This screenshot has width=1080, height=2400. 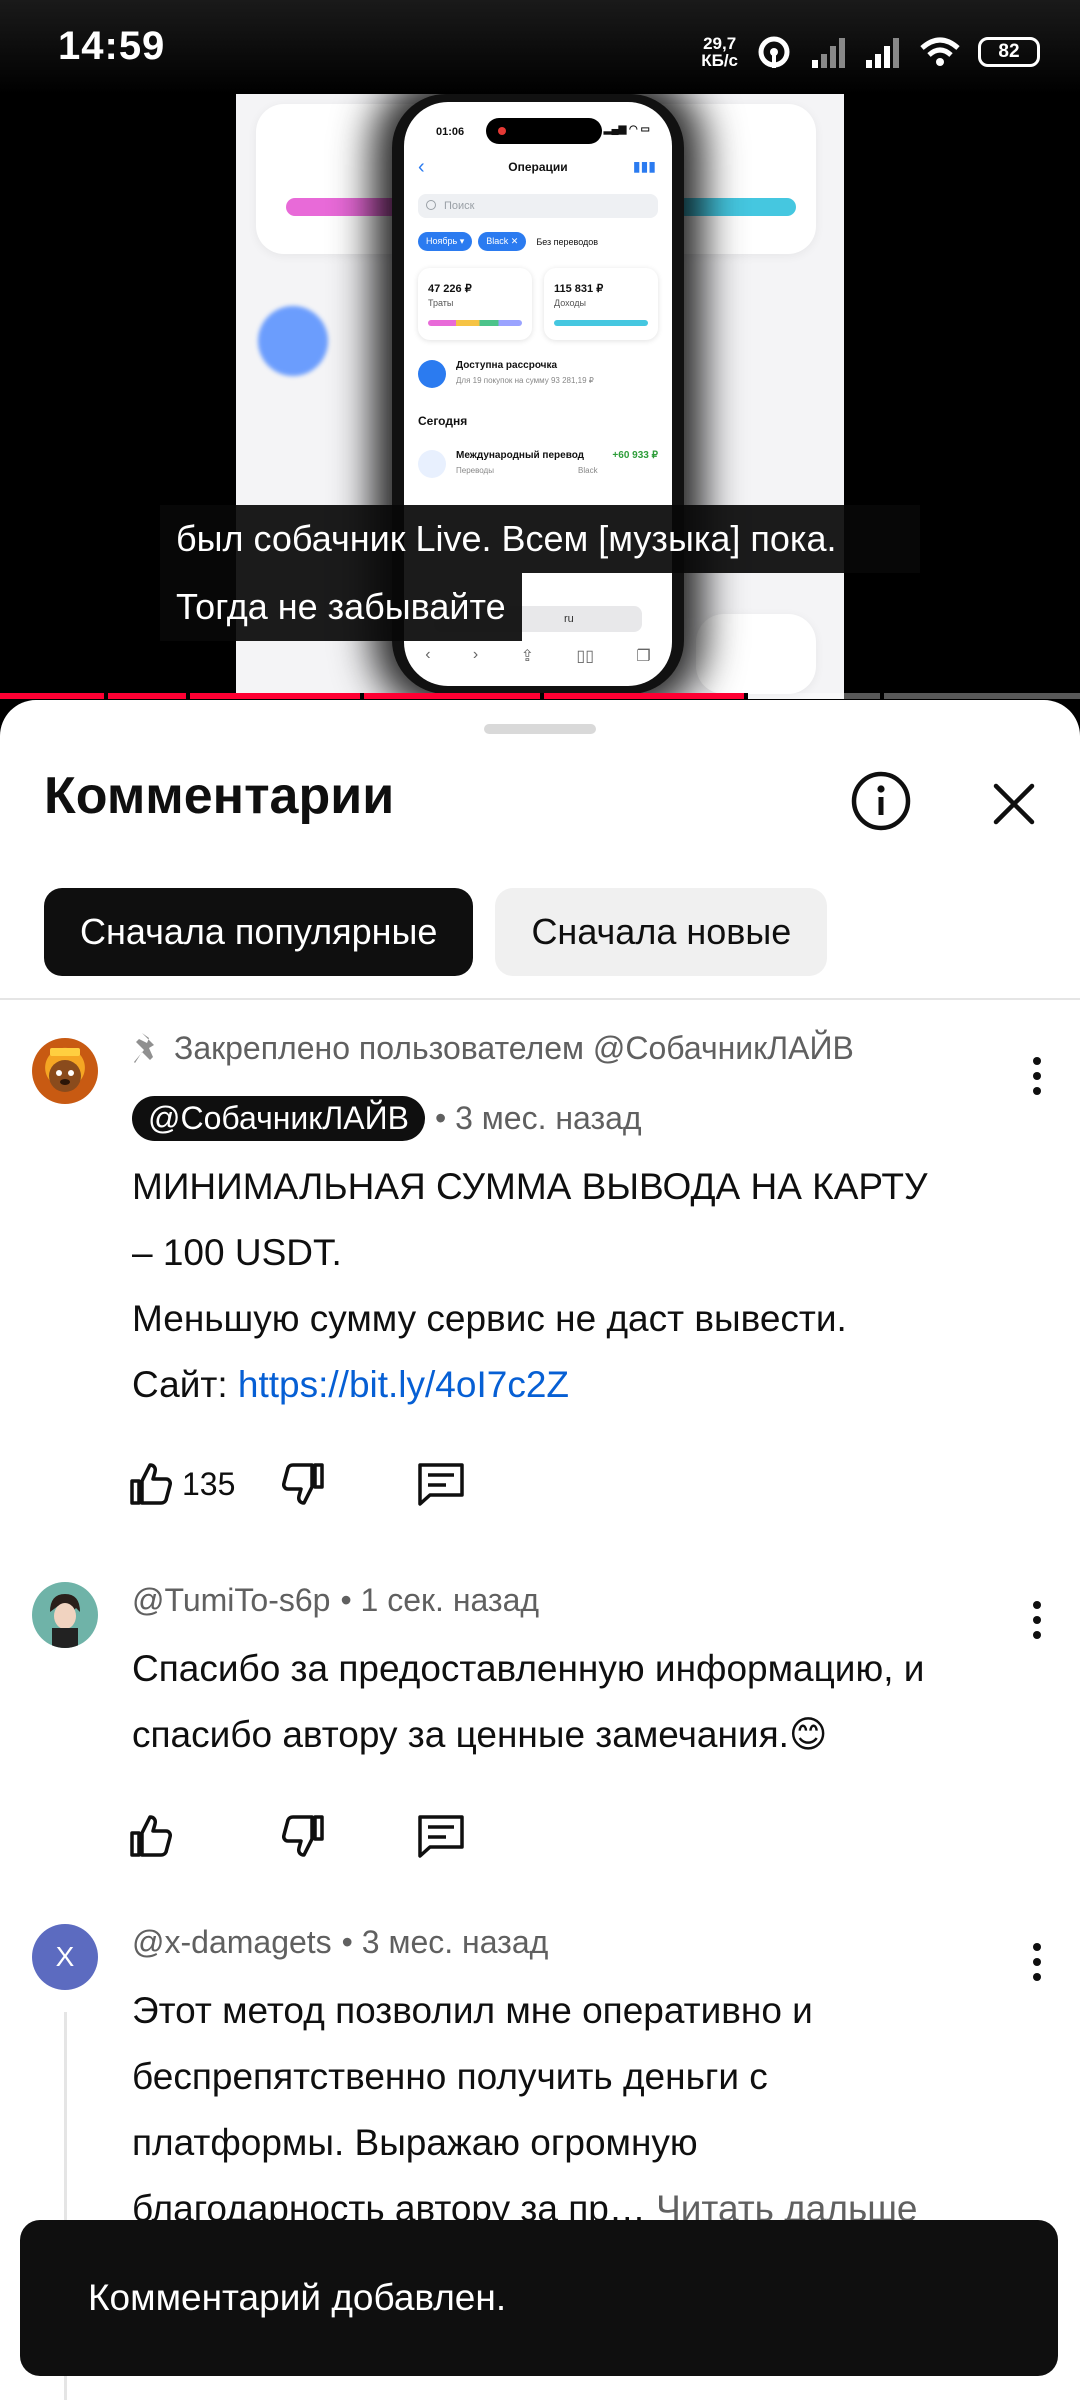 What do you see at coordinates (403, 1384) in the screenshot?
I see `site-link: https://bit.ly/4oI7c2Z` at bounding box center [403, 1384].